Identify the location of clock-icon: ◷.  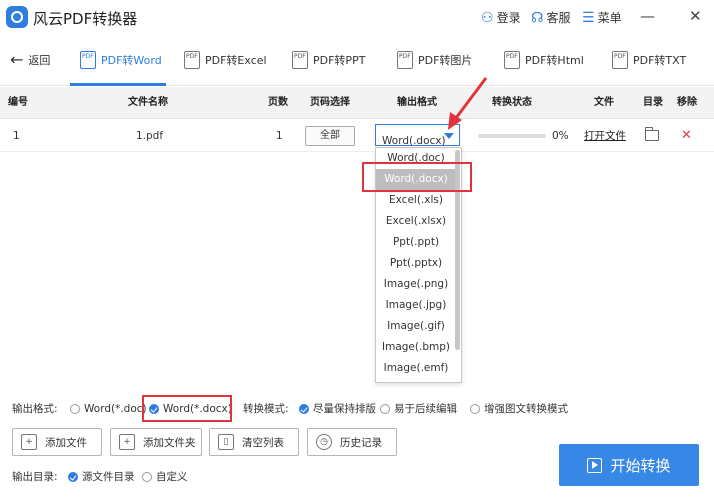
(324, 442).